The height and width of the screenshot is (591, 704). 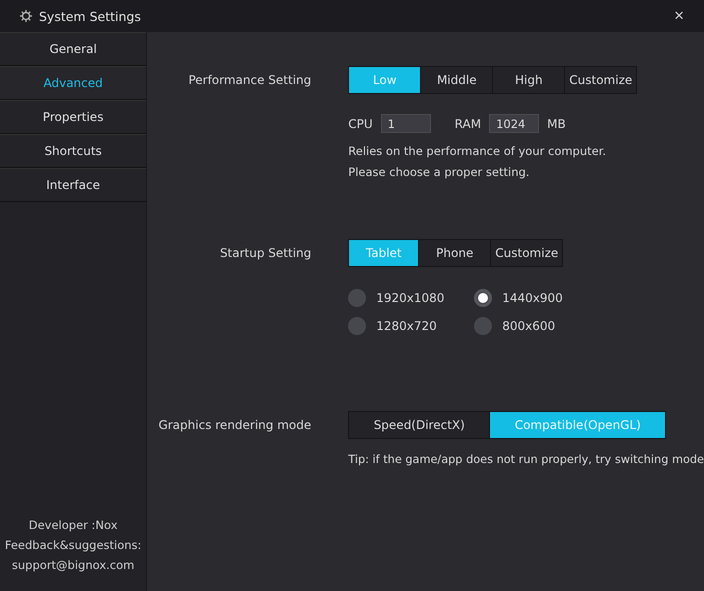 What do you see at coordinates (73, 151) in the screenshot?
I see `sidebar-item: Shortcuts` at bounding box center [73, 151].